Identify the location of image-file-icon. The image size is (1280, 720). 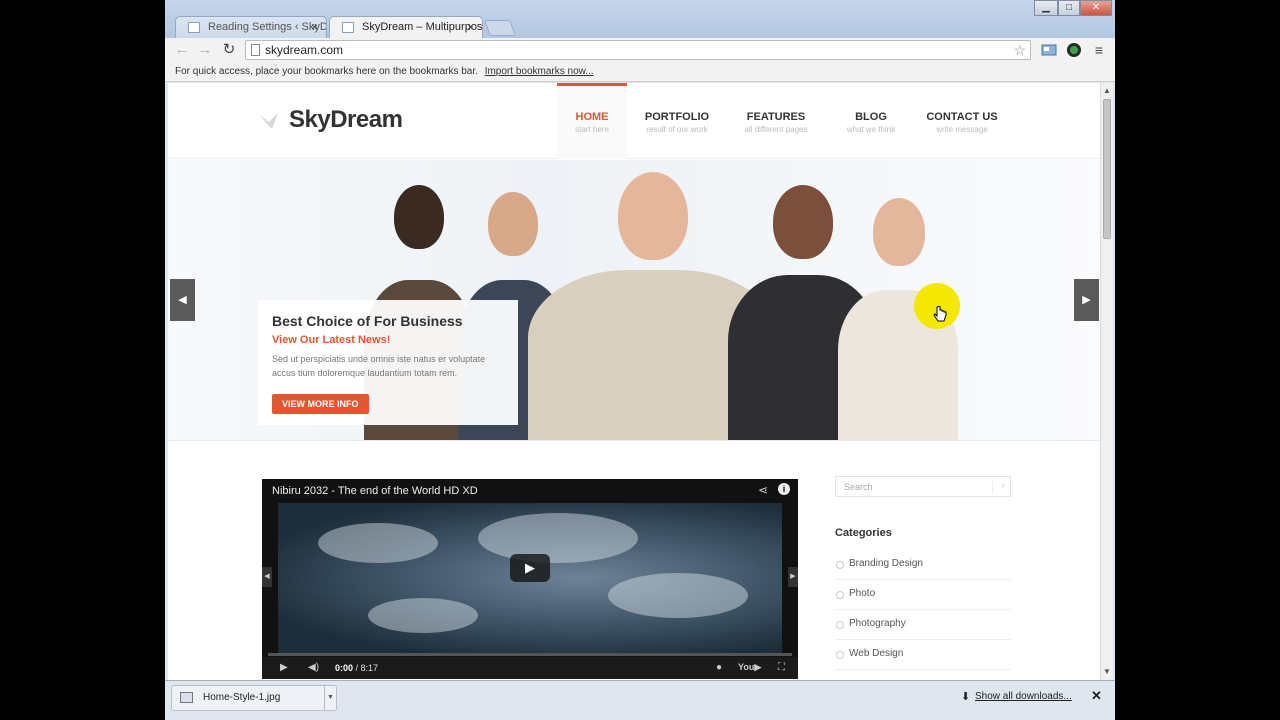
(186, 697).